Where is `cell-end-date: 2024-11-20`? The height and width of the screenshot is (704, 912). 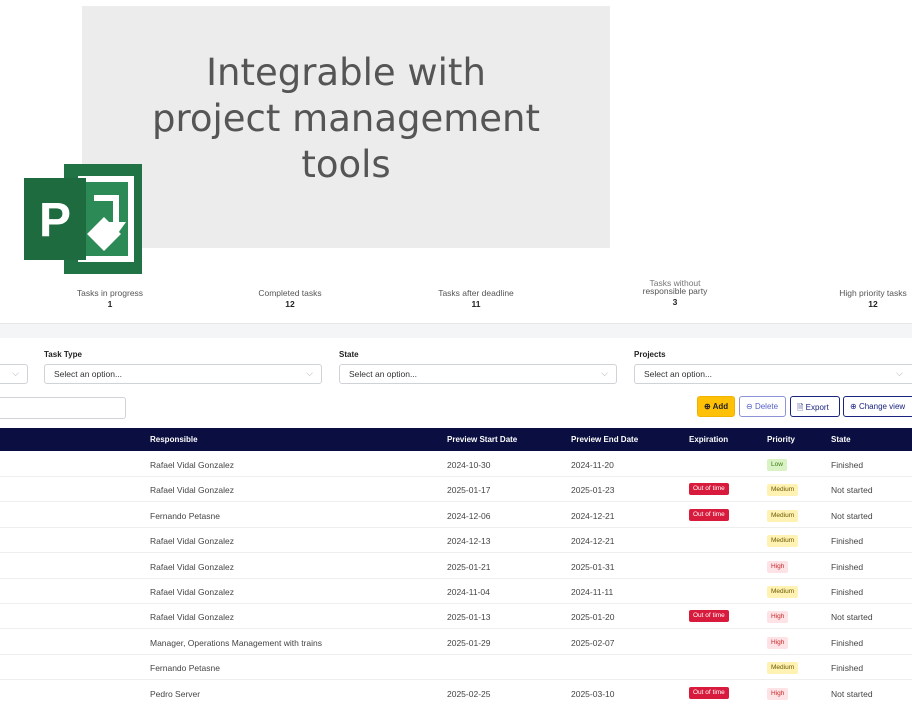 cell-end-date: 2024-11-20 is located at coordinates (592, 465).